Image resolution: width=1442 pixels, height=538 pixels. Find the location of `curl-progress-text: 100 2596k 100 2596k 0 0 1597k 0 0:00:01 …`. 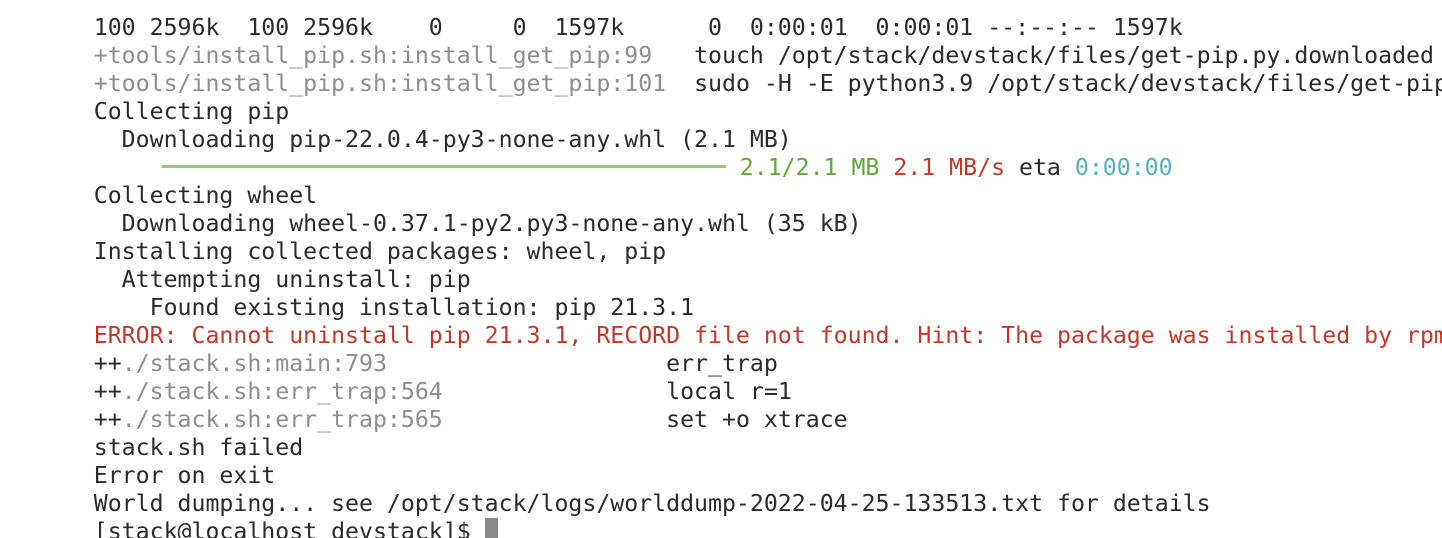

curl-progress-text: 100 2596k 100 2596k 0 0 1597k 0 0:00:01 … is located at coordinates (638, 27).